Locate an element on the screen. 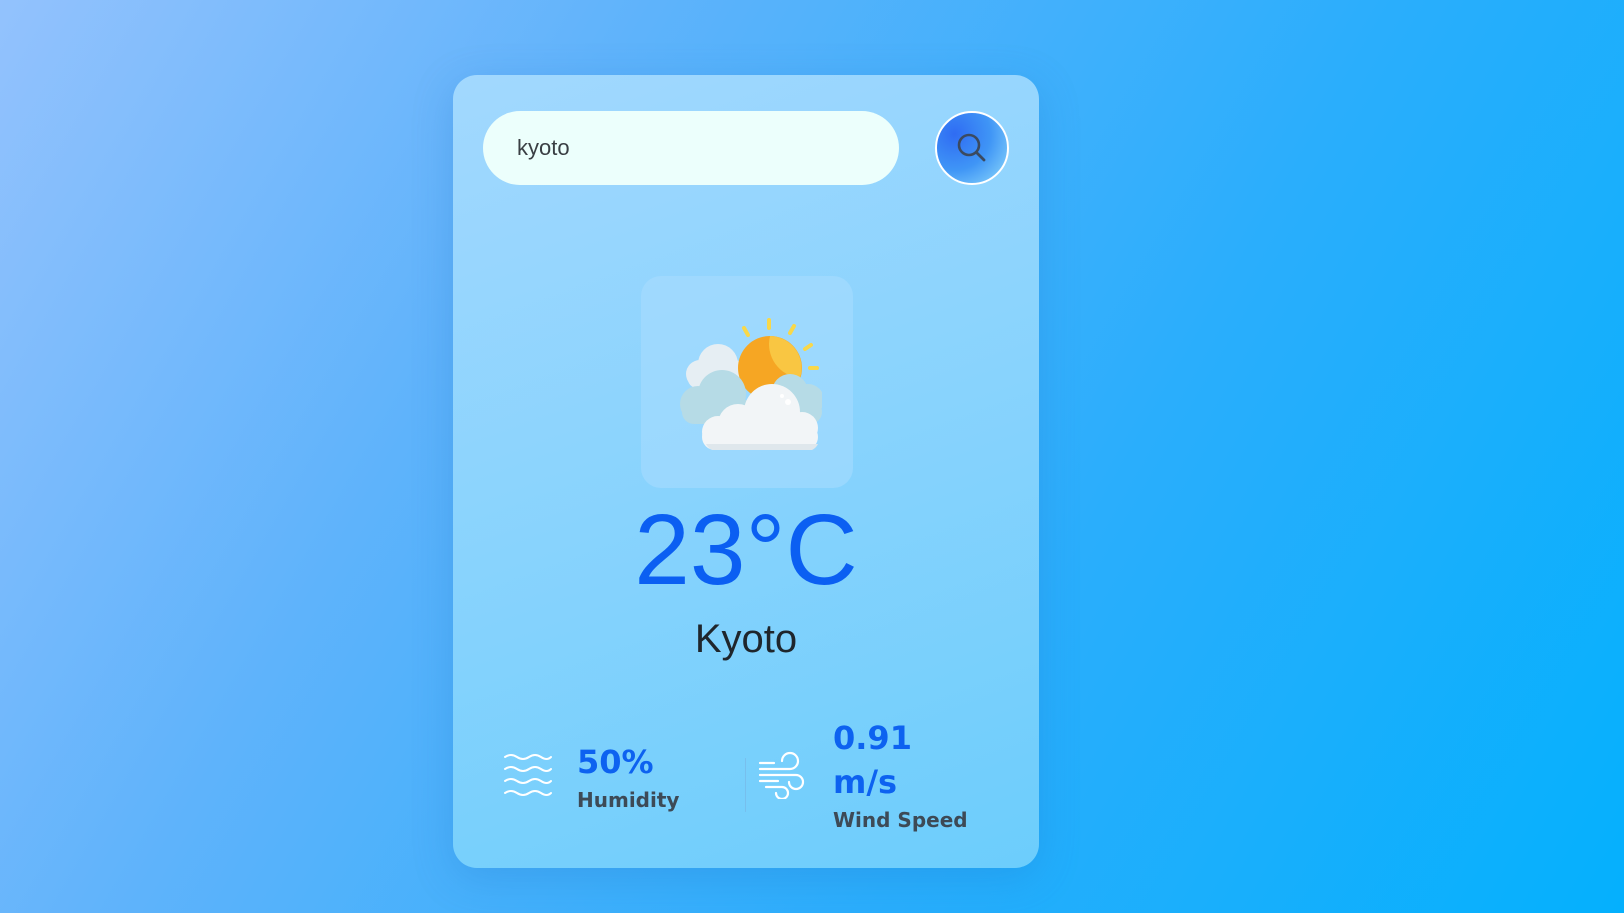  partly-cloudy-sun-icon is located at coordinates (751, 384).